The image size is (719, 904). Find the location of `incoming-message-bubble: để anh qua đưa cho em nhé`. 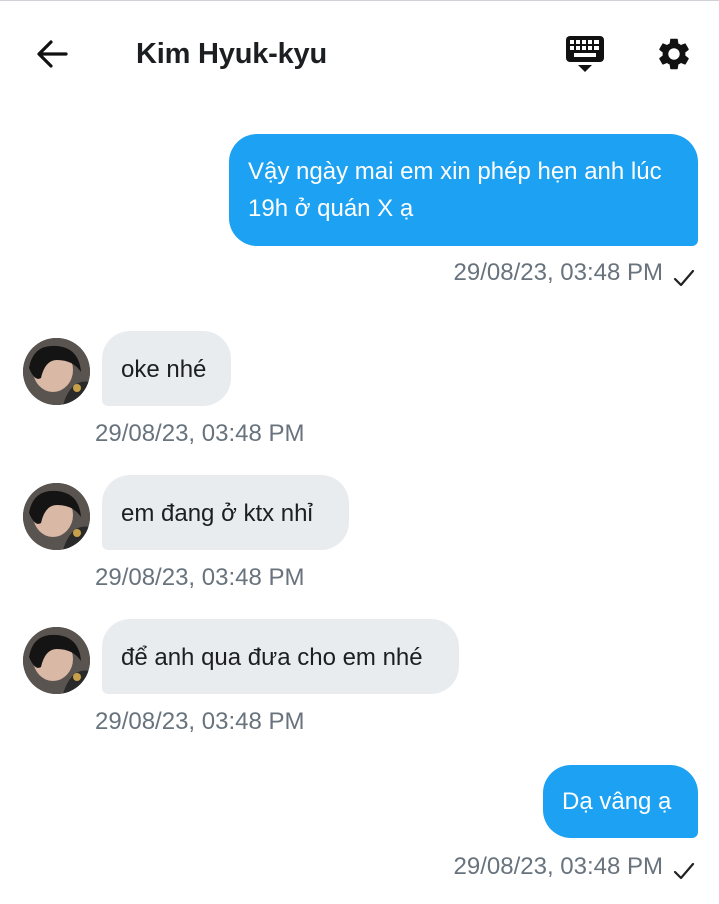

incoming-message-bubble: để anh qua đưa cho em nhé is located at coordinates (280, 656).